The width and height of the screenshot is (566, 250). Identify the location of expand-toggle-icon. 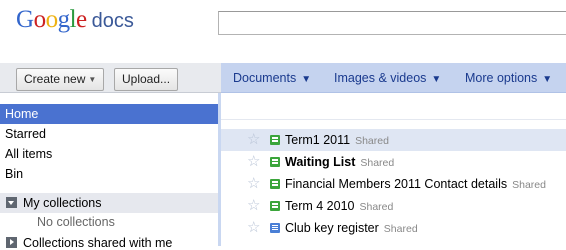
(11, 242).